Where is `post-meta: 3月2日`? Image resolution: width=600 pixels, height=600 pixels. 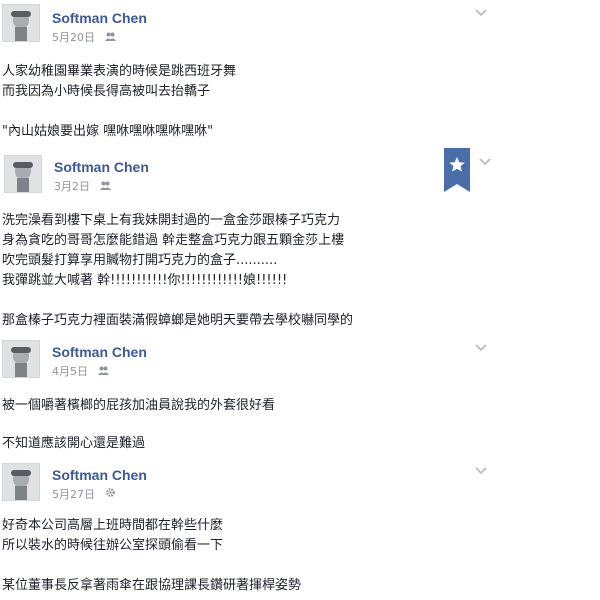
post-meta: 3月2日 is located at coordinates (82, 186).